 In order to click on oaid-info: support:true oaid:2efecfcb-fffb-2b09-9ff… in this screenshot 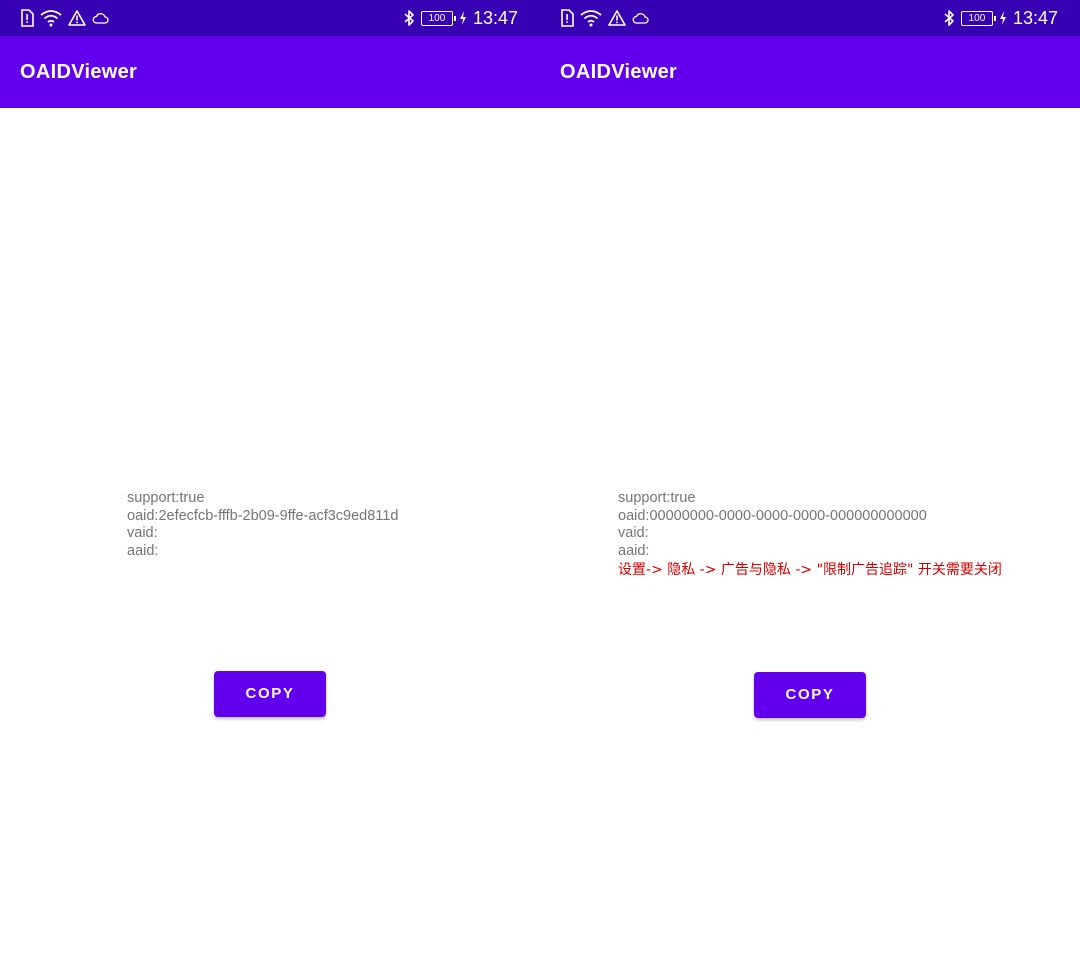, I will do `click(262, 525)`.